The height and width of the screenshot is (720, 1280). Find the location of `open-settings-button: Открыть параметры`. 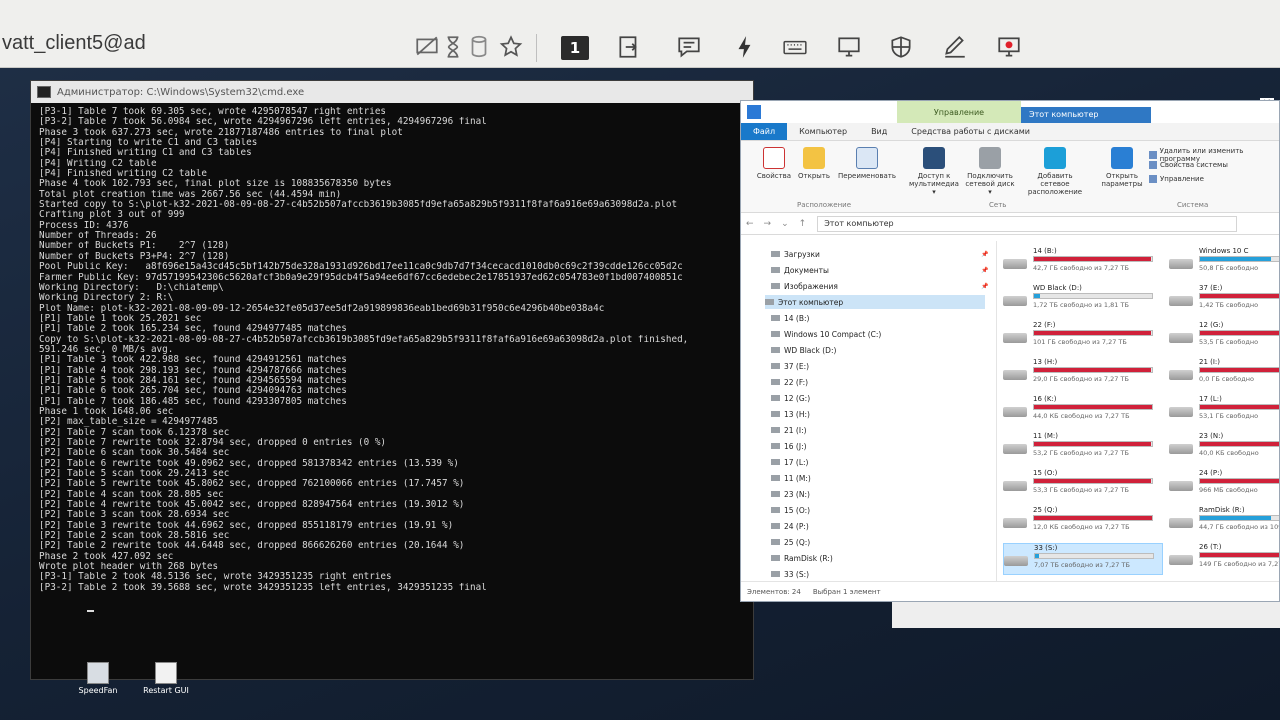

open-settings-button: Открыть параметры is located at coordinates (1122, 167).